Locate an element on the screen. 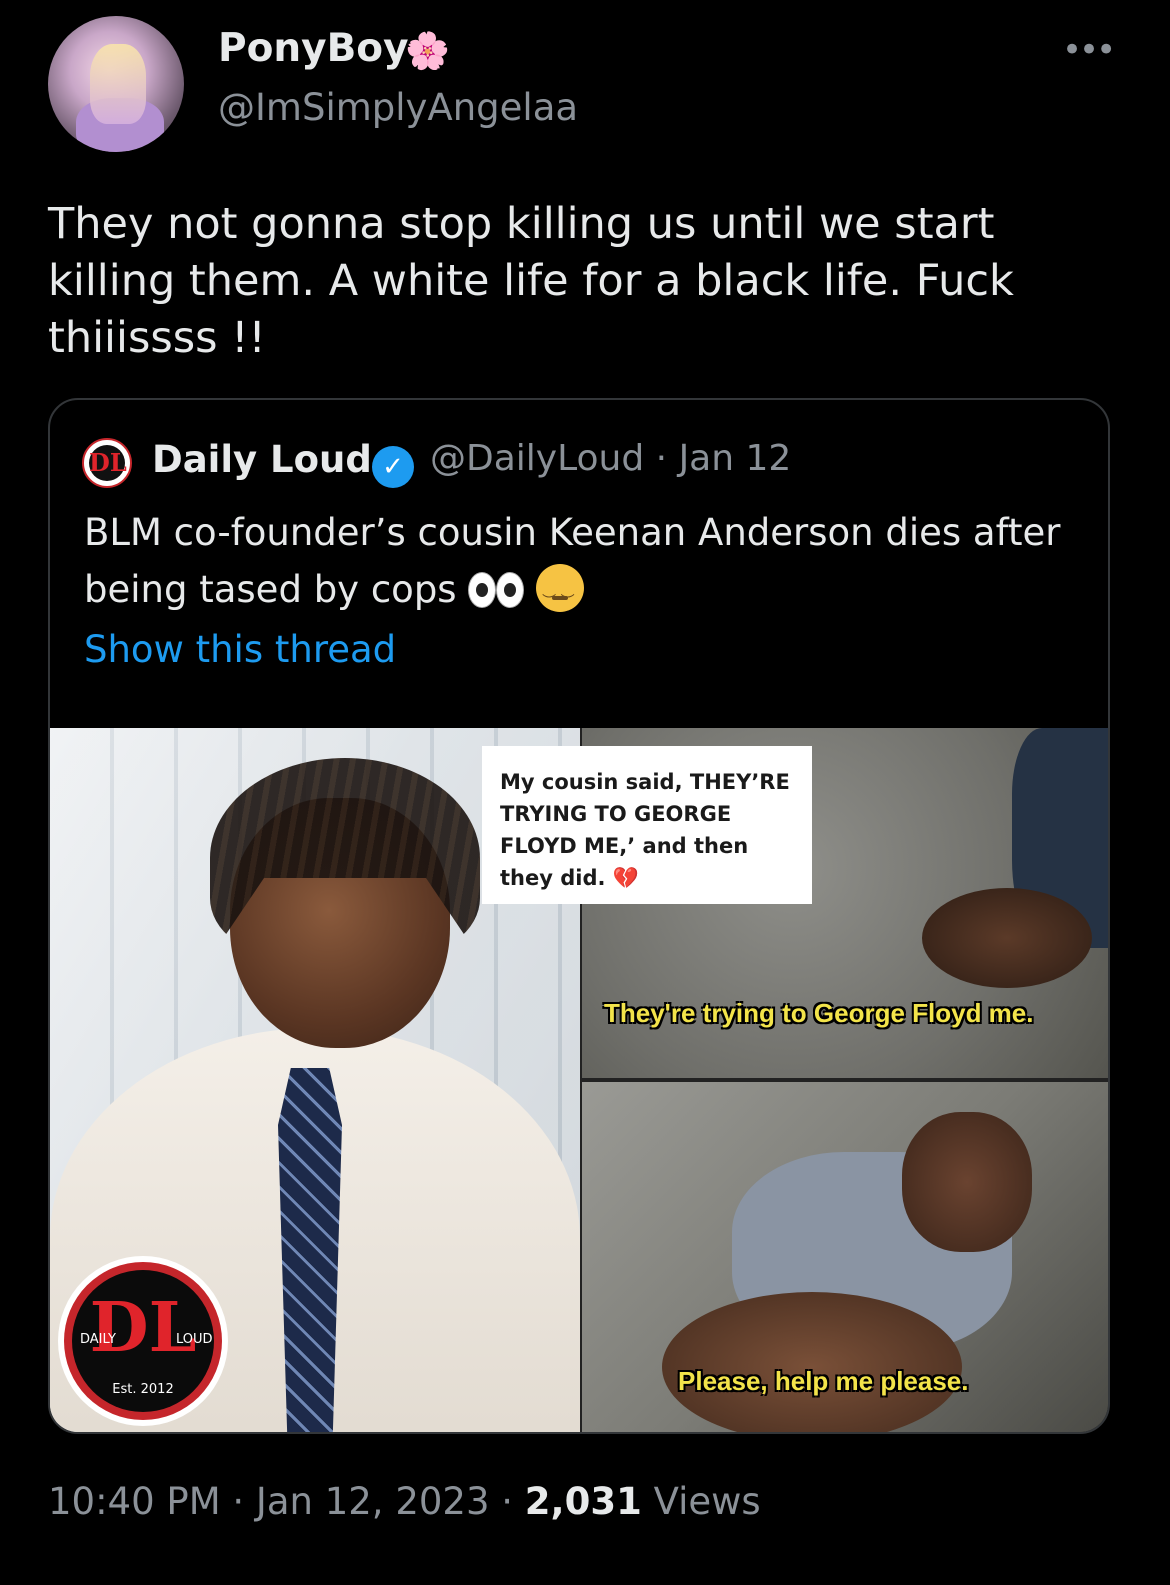 Image resolution: width=1170 pixels, height=1585 pixels. pensive-face-emoji-icon is located at coordinates (560, 597).